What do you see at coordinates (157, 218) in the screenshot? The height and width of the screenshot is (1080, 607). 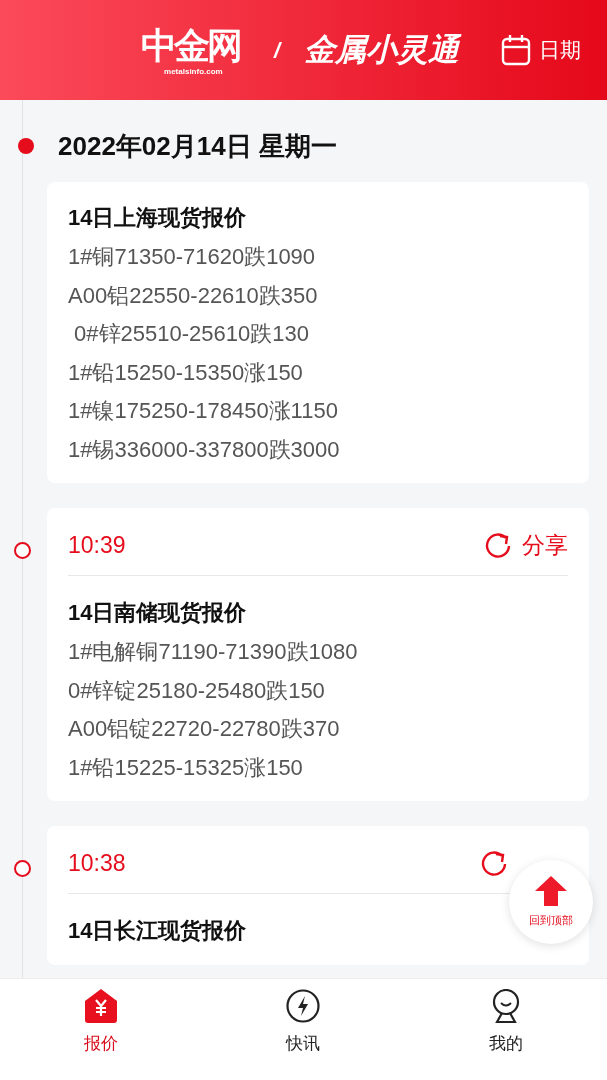 I see `card-title: 14日上海现货报价` at bounding box center [157, 218].